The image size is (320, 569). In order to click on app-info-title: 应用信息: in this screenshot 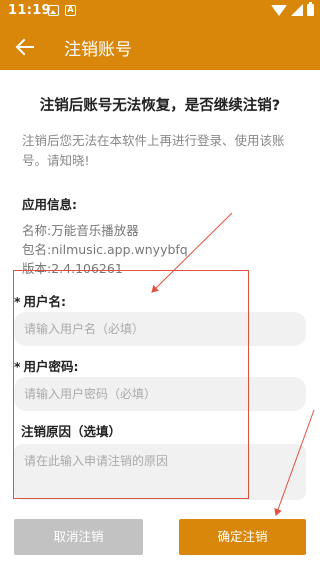, I will do `click(49, 204)`.